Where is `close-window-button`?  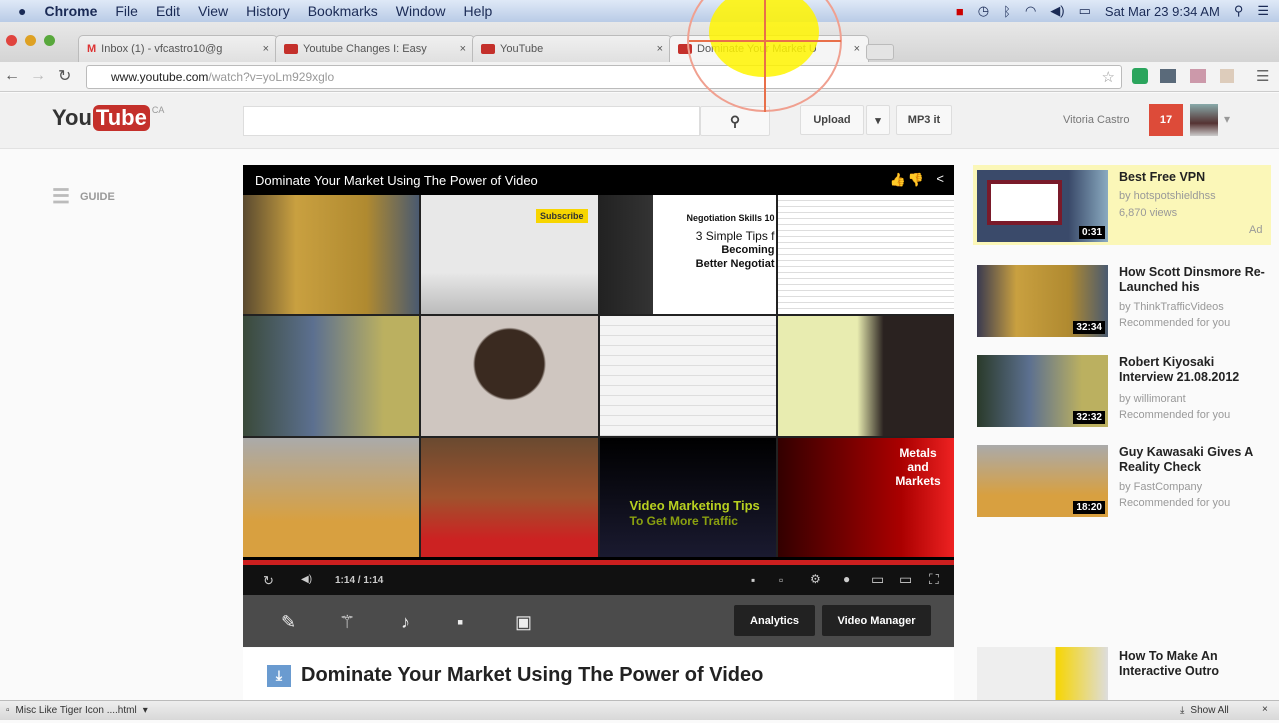 close-window-button is located at coordinates (11, 40).